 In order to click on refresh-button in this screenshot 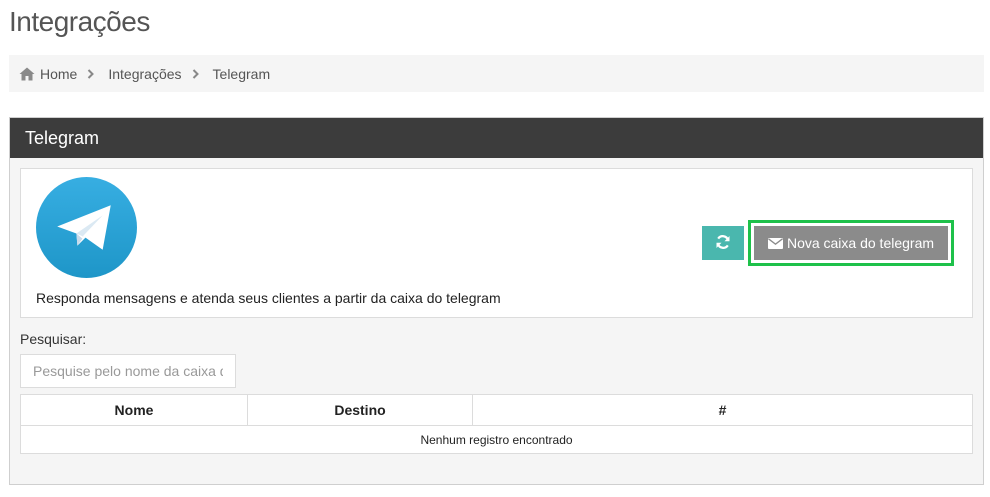, I will do `click(723, 243)`.